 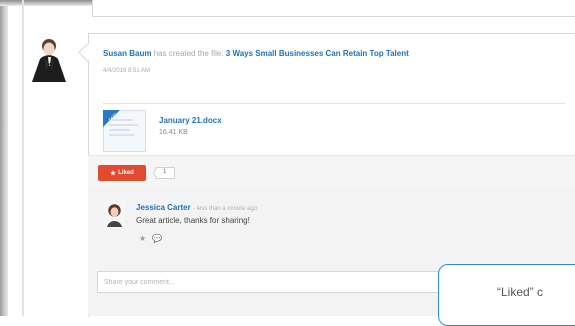 What do you see at coordinates (114, 214) in the screenshot?
I see `commenter-avatar` at bounding box center [114, 214].